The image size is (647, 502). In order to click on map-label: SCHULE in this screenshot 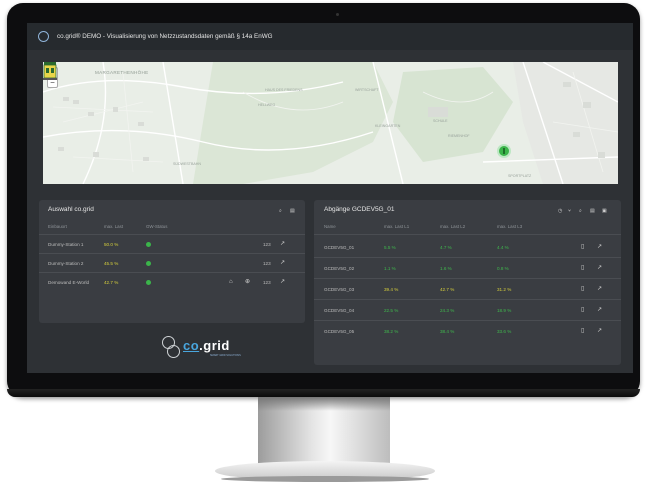, I will do `click(440, 121)`.